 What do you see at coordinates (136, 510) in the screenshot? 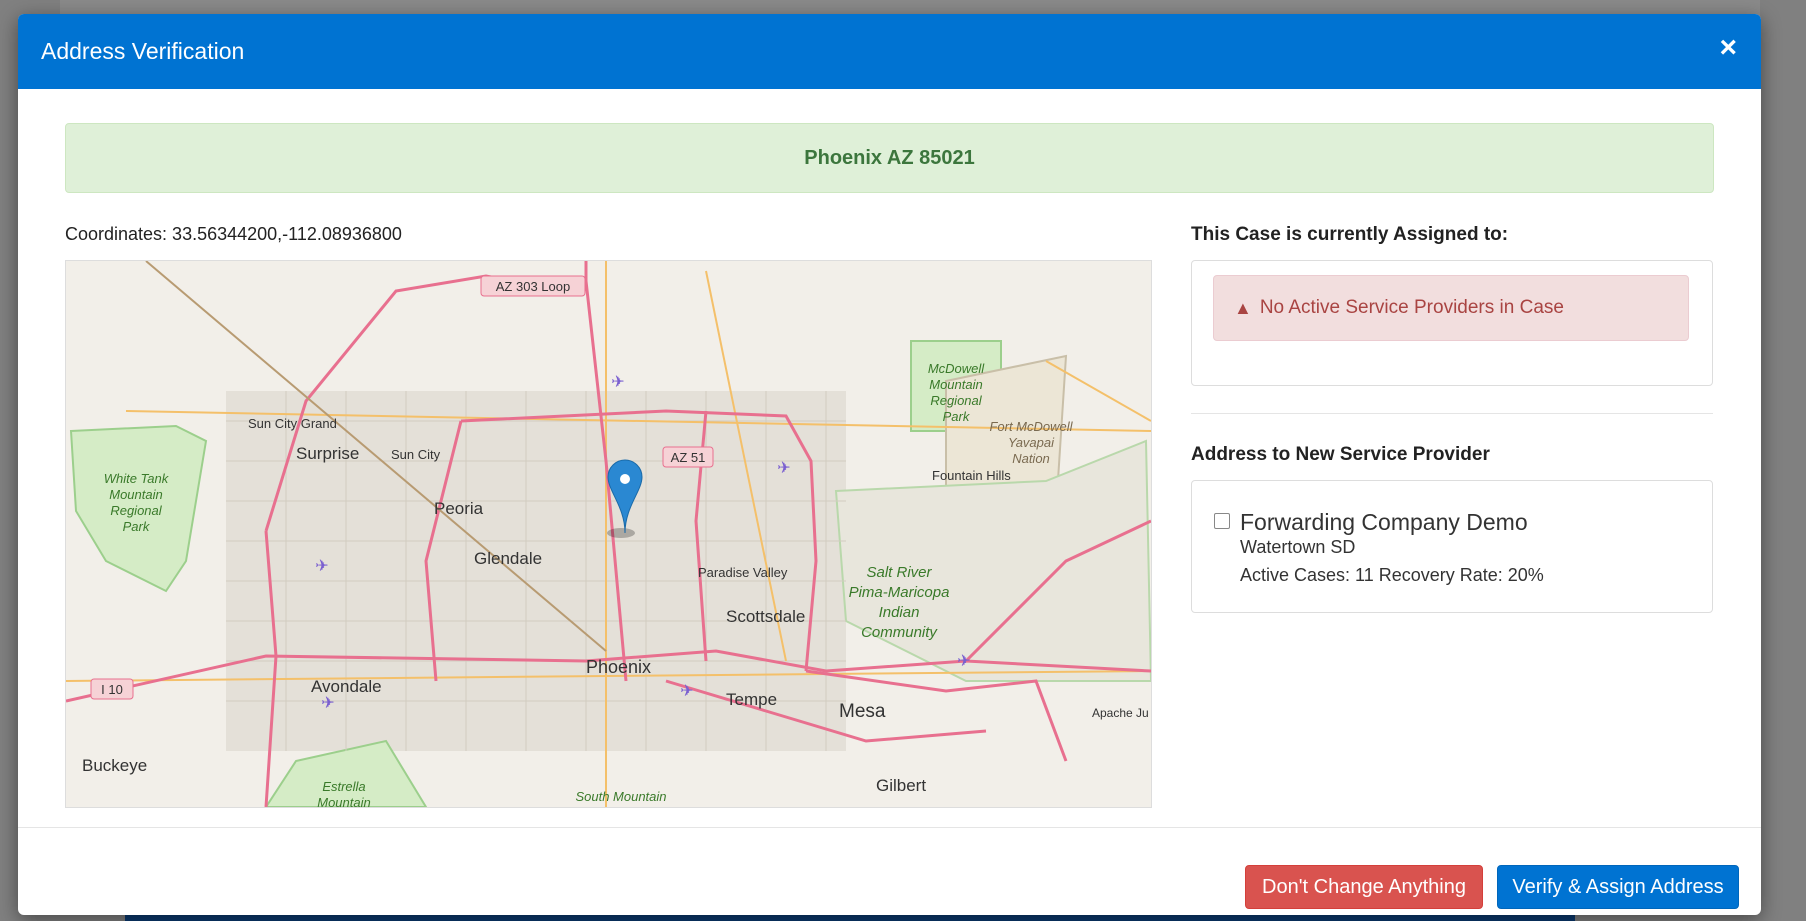
I see `map-label-white-tank-3: Regional` at bounding box center [136, 510].